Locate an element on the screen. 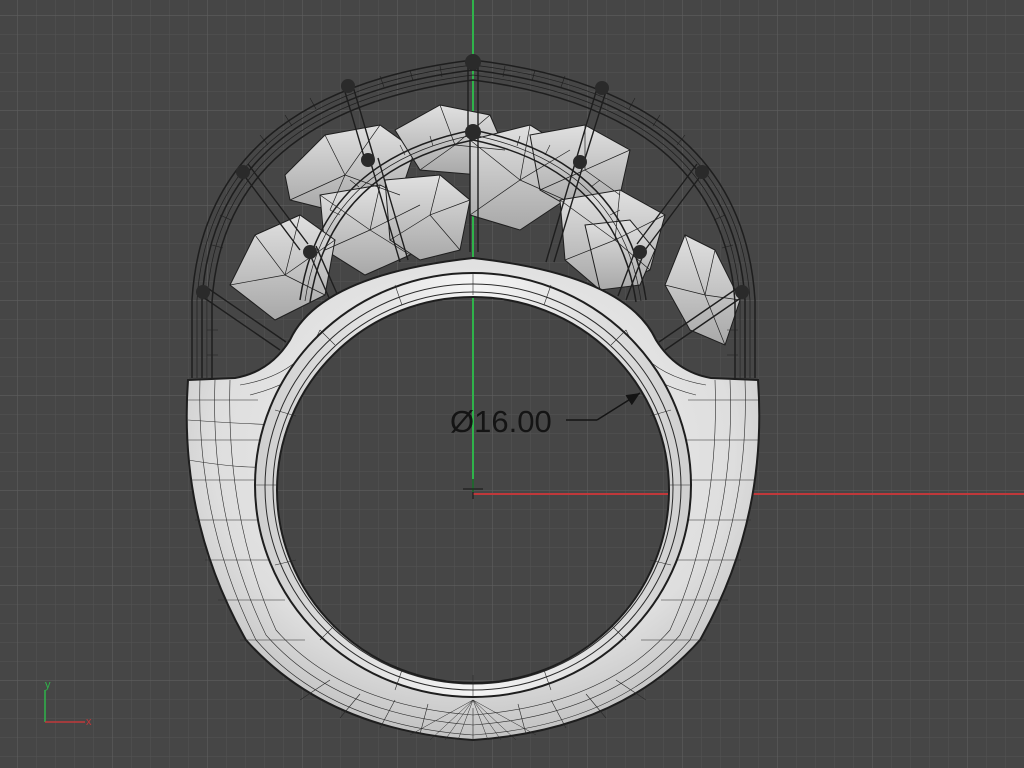 Image resolution: width=1024 pixels, height=768 pixels. axis-y-label: y is located at coordinates (48, 685).